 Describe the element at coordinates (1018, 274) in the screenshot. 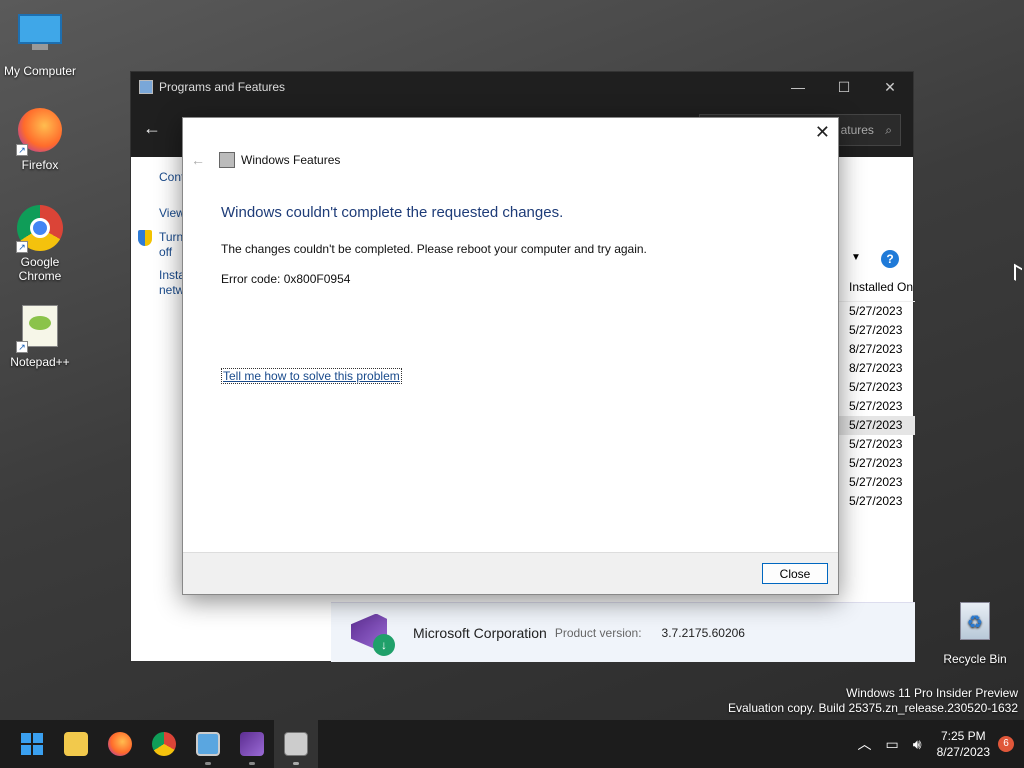

I see `mouse-cursor` at that location.